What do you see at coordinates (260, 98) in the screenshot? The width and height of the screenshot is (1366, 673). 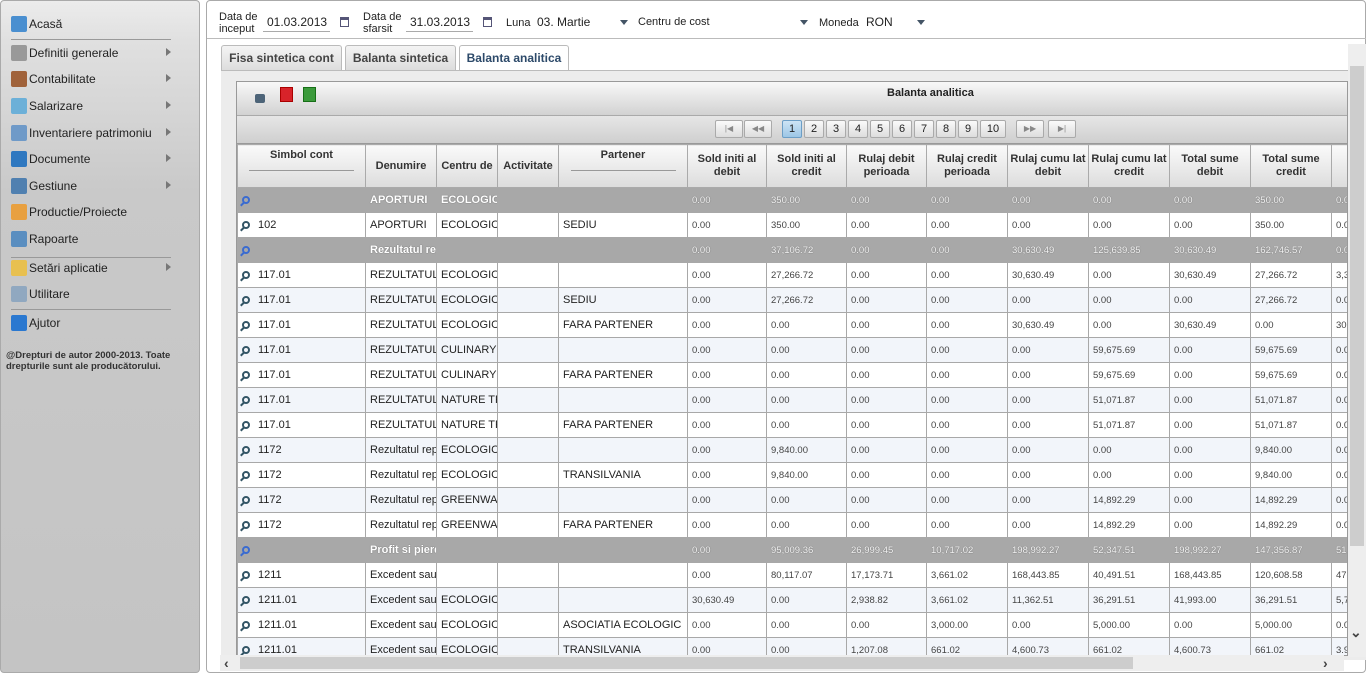 I see `print-icon` at bounding box center [260, 98].